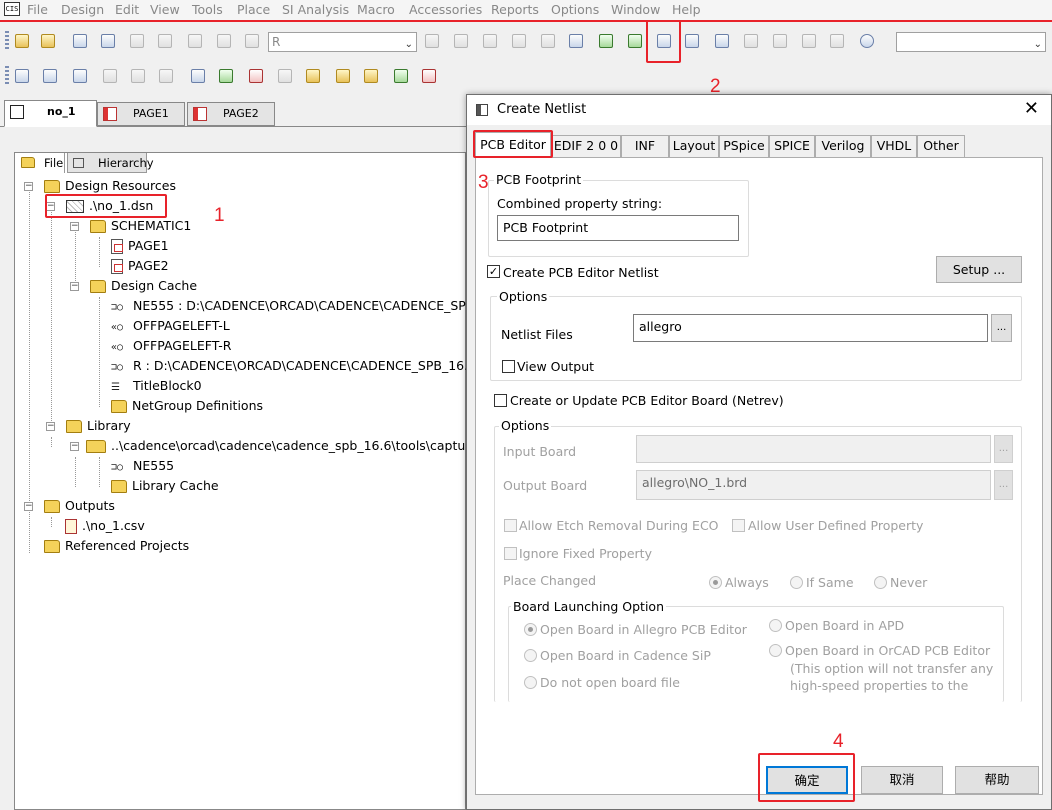 The width and height of the screenshot is (1052, 810). Describe the element at coordinates (108, 41) in the screenshot. I see `print-icon` at that location.